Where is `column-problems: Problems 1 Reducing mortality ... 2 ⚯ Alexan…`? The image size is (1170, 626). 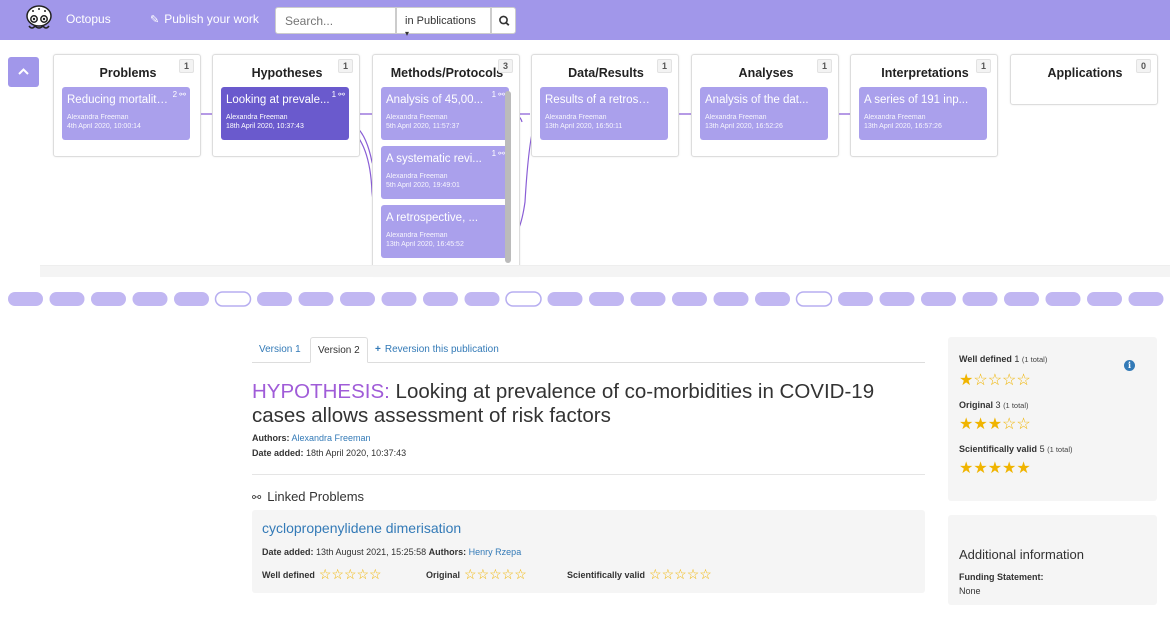 column-problems: Problems 1 Reducing mortality ... 2 ⚯ Alexan… is located at coordinates (127, 105).